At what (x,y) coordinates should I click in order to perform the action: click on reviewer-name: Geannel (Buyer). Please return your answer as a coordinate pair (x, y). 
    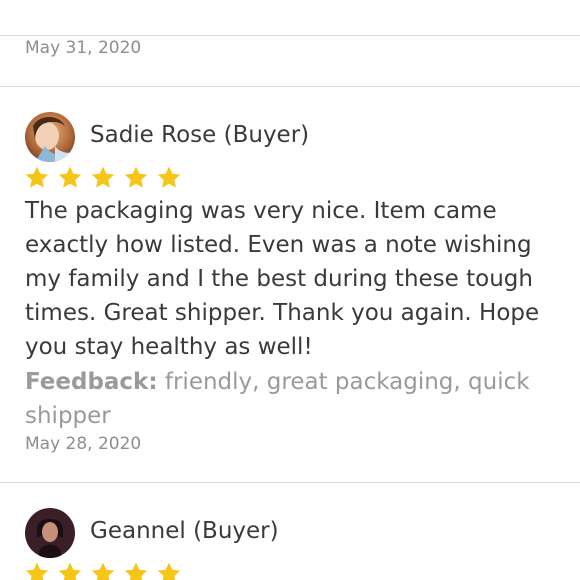
    Looking at the image, I should click on (184, 531).